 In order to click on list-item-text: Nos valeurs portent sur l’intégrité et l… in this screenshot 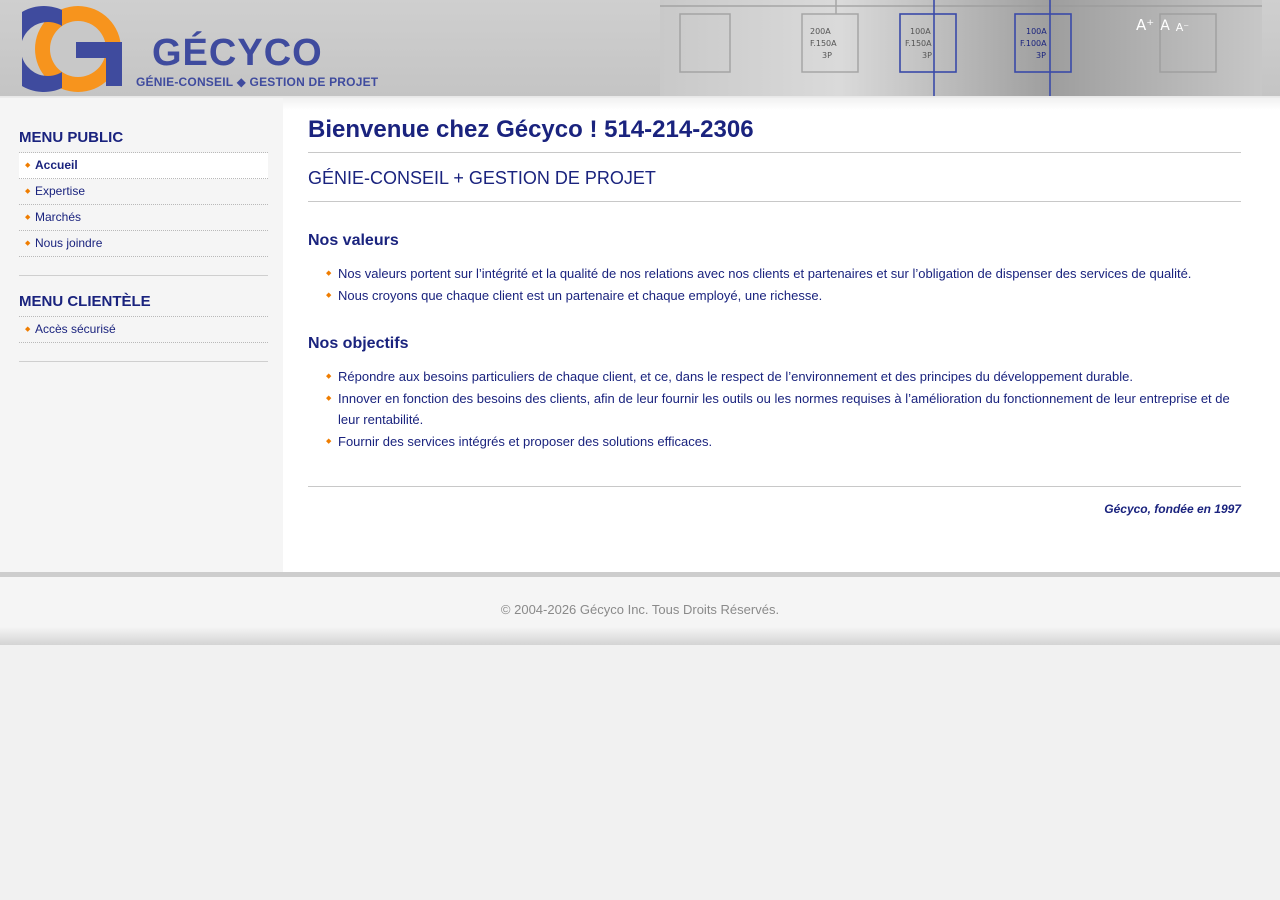, I will do `click(765, 273)`.